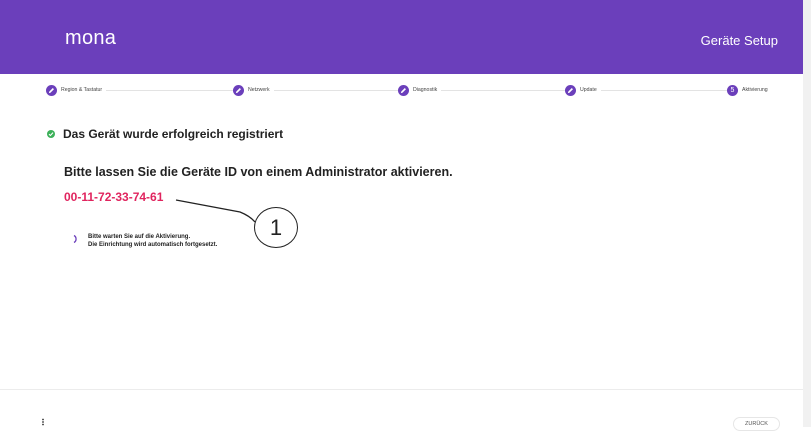 The image size is (811, 431). Describe the element at coordinates (276, 227) in the screenshot. I see `callout-marker: 1` at that location.